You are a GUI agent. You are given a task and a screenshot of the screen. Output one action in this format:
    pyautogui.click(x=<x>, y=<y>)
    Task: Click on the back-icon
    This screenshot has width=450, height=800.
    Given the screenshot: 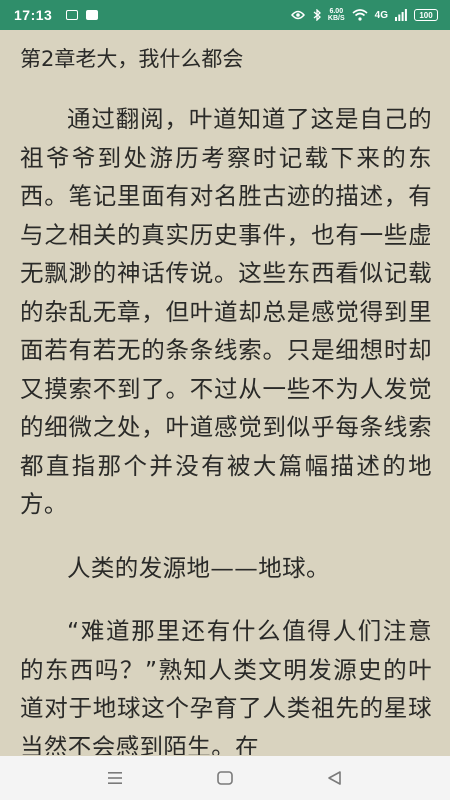 What is the action you would take?
    pyautogui.click(x=334, y=778)
    